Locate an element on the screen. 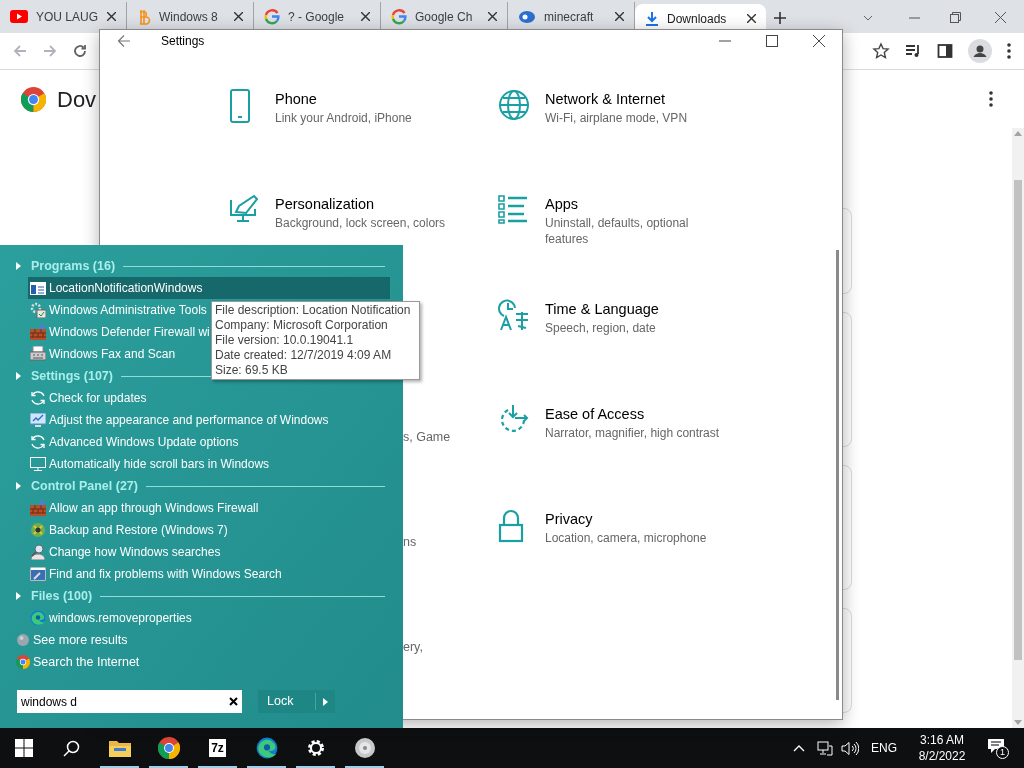 This screenshot has height=768, width=1024. new-tab-icon is located at coordinates (780, 18).